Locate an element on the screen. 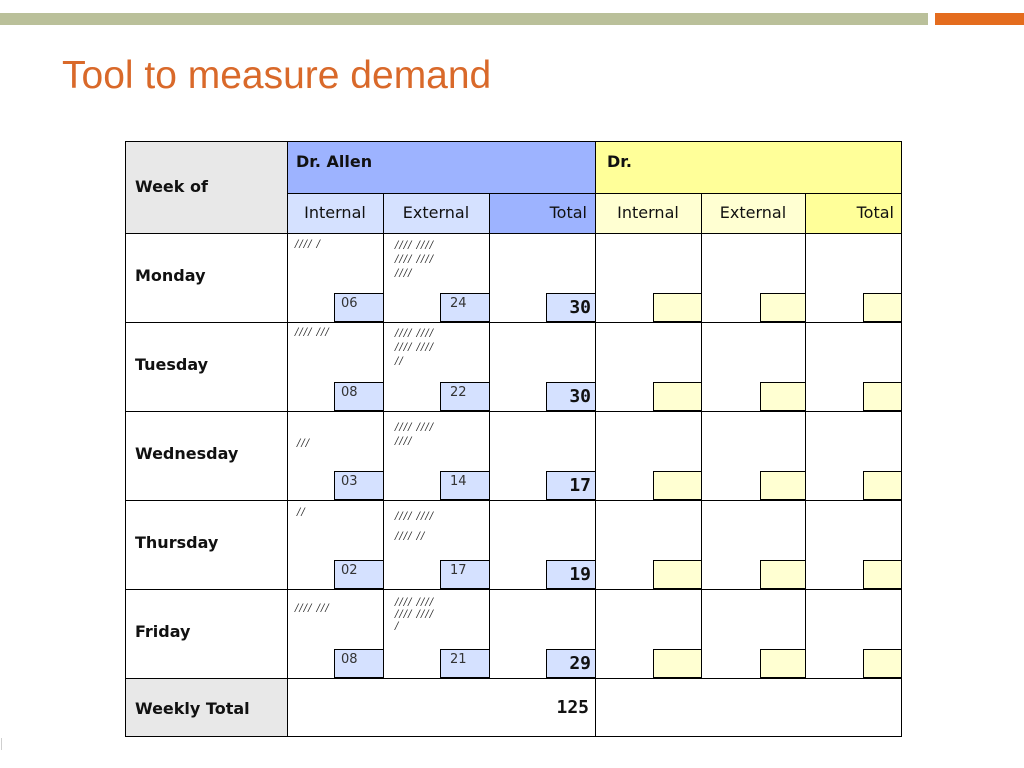  external-tally-wednesday: //// //// //// is located at coordinates (414, 435).